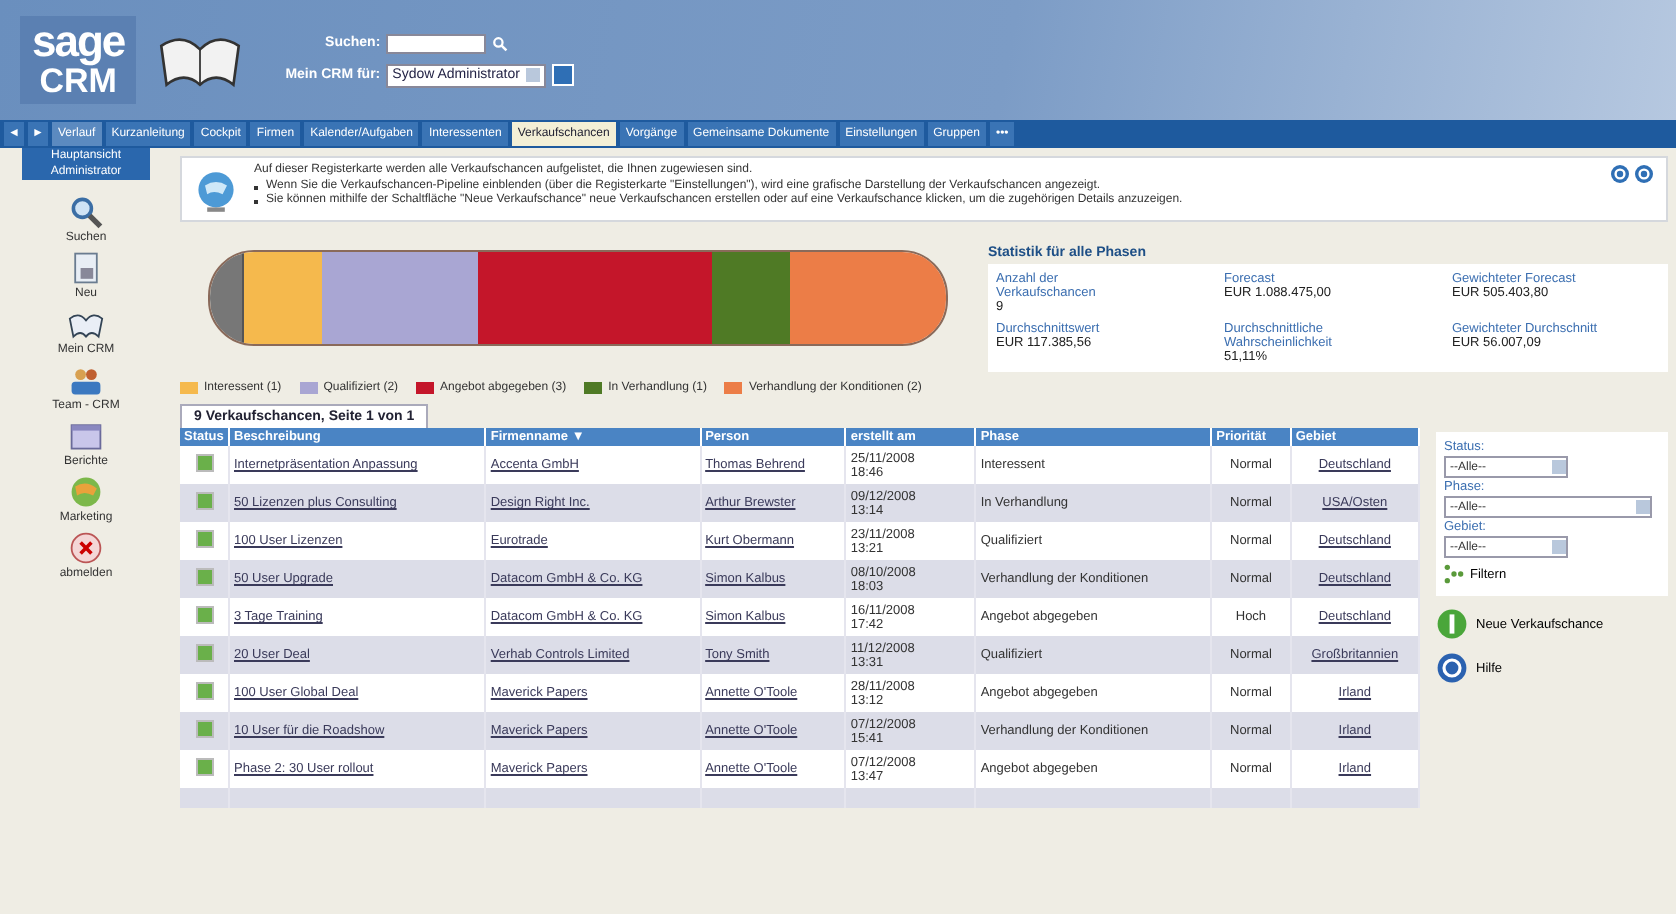  What do you see at coordinates (78, 82) in the screenshot?
I see `logo-text: CRM` at bounding box center [78, 82].